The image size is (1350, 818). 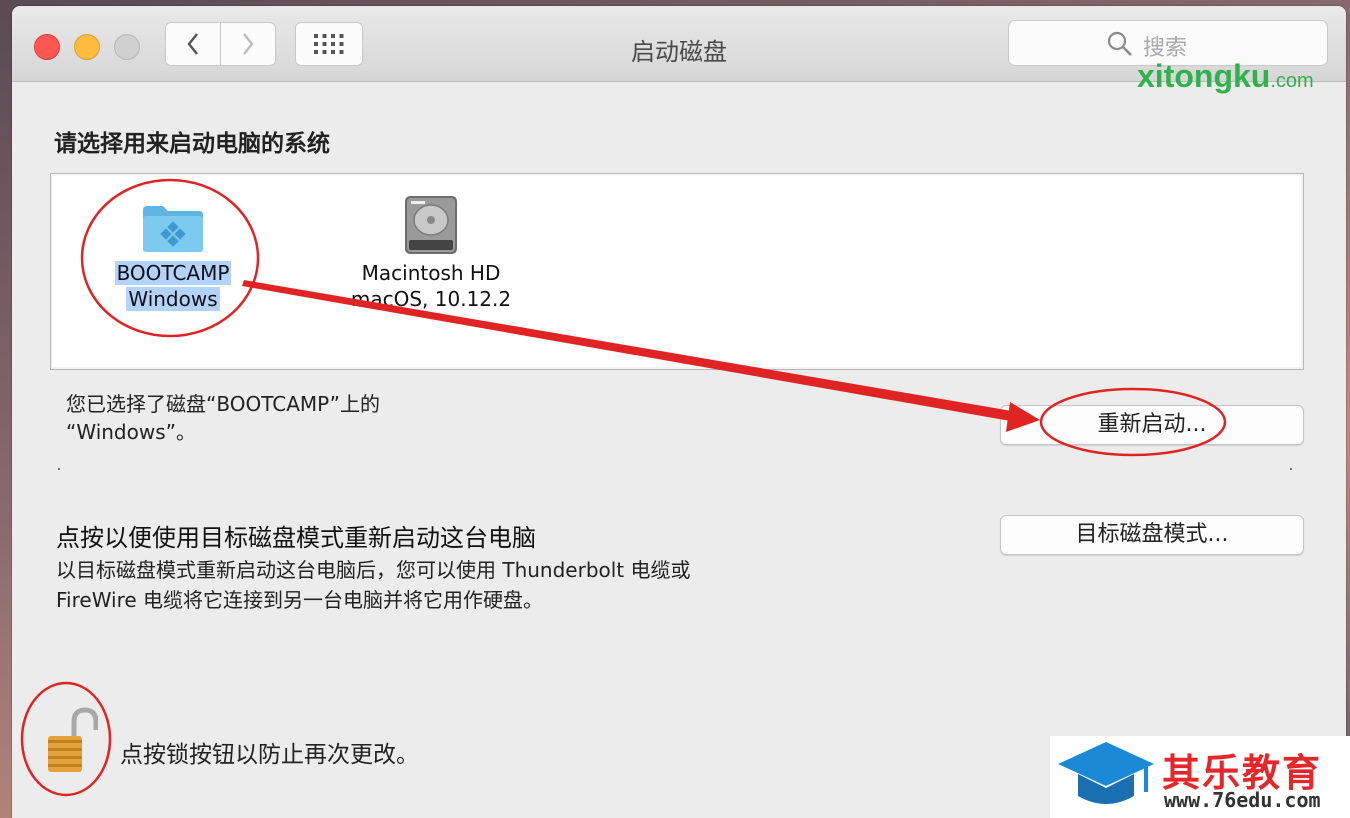 I want to click on annotation-circle-restart, so click(x=1133, y=422).